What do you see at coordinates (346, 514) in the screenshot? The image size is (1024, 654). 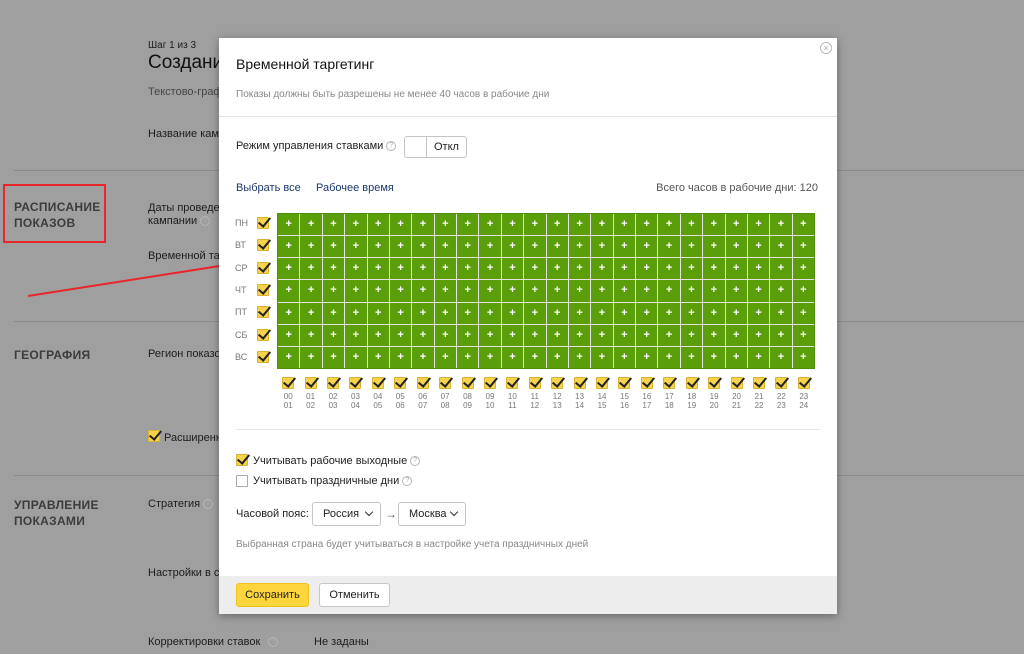 I see `country-select: Россия` at bounding box center [346, 514].